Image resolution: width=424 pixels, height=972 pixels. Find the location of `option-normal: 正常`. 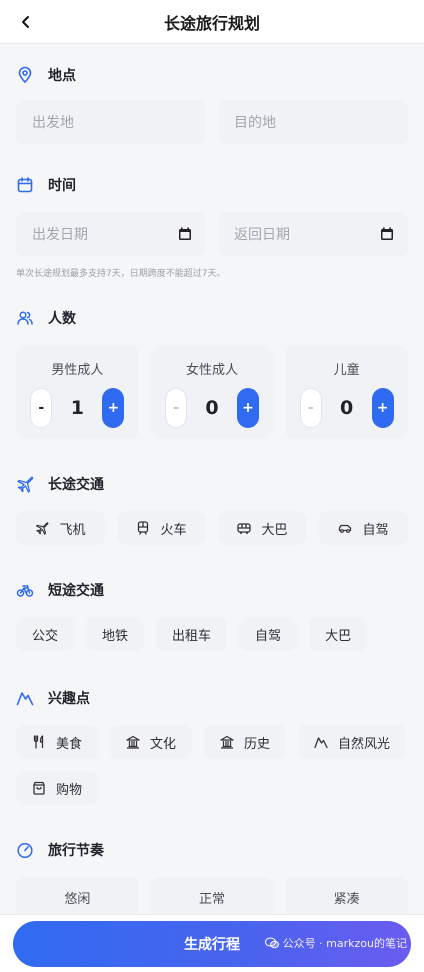

option-normal: 正常 is located at coordinates (212, 897).